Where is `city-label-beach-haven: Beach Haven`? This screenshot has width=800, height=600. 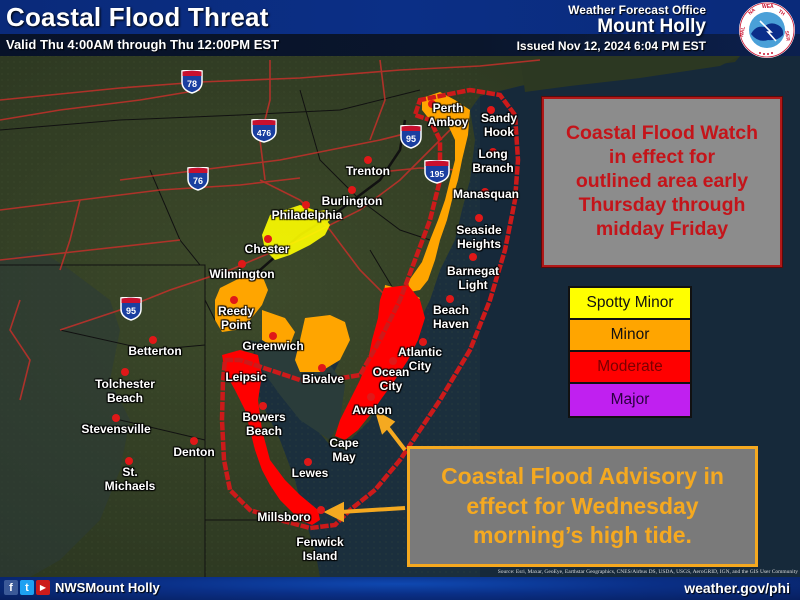 city-label-beach-haven: Beach Haven is located at coordinates (451, 317).